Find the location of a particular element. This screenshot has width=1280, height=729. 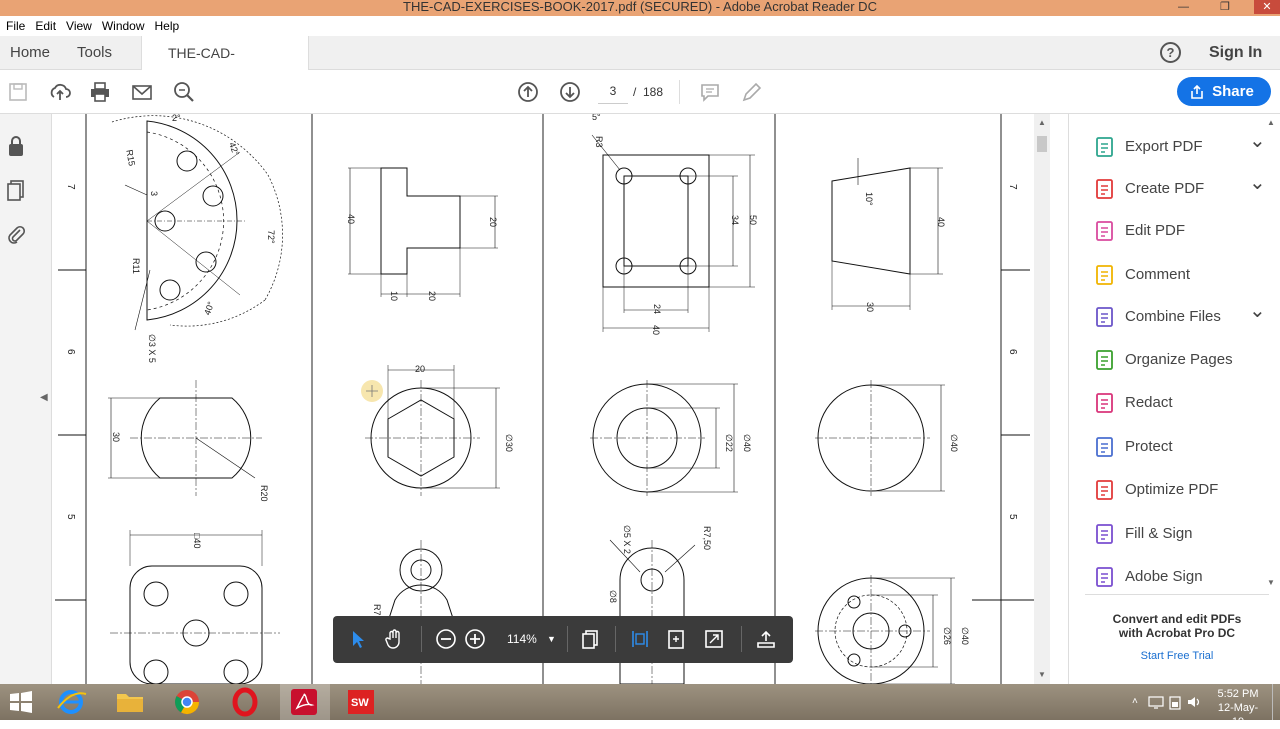

svg-text: □40 is located at coordinates (197, 540).